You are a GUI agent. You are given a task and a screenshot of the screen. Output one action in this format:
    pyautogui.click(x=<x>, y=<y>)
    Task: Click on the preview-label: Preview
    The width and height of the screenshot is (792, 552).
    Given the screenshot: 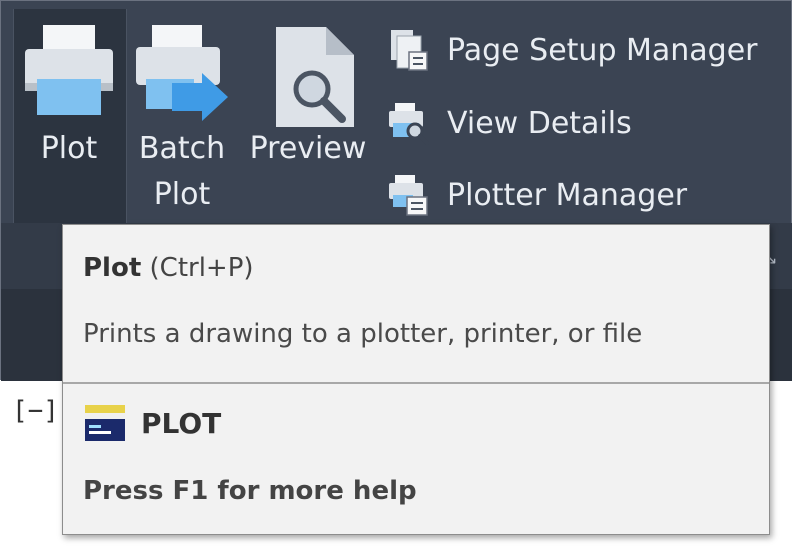 What is the action you would take?
    pyautogui.click(x=308, y=148)
    